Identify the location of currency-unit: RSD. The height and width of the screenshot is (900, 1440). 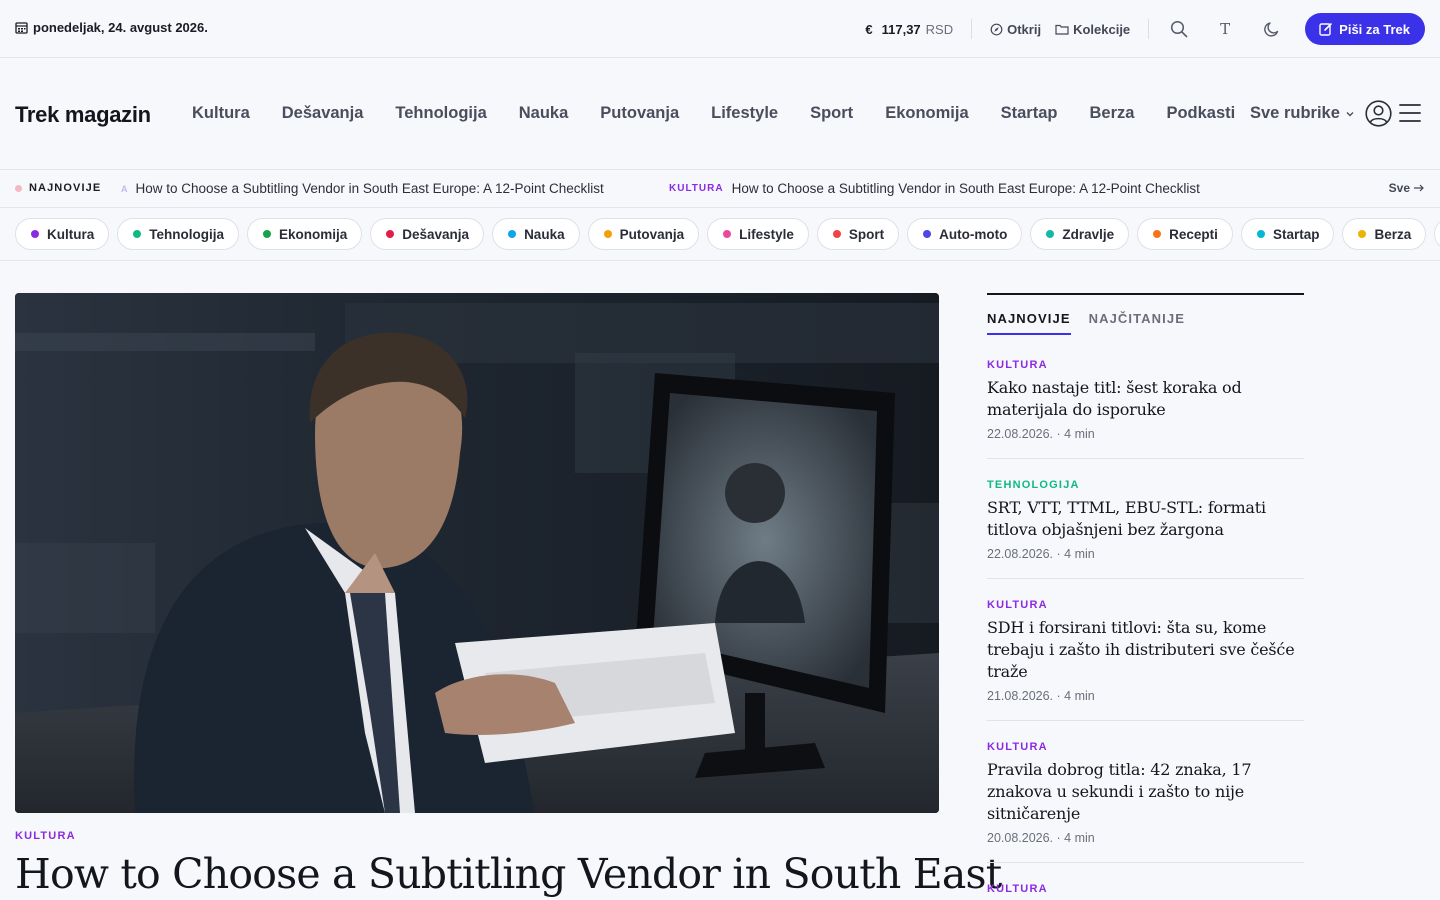
(939, 29).